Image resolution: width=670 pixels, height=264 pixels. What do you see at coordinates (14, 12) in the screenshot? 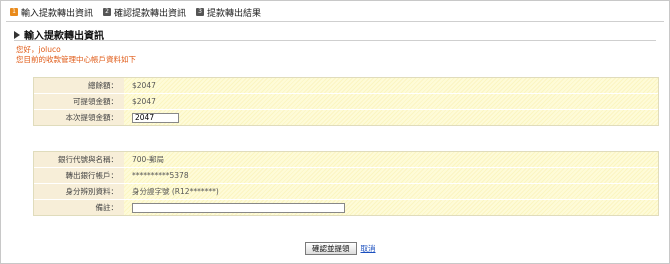
I see `step-number-badge: 1` at bounding box center [14, 12].